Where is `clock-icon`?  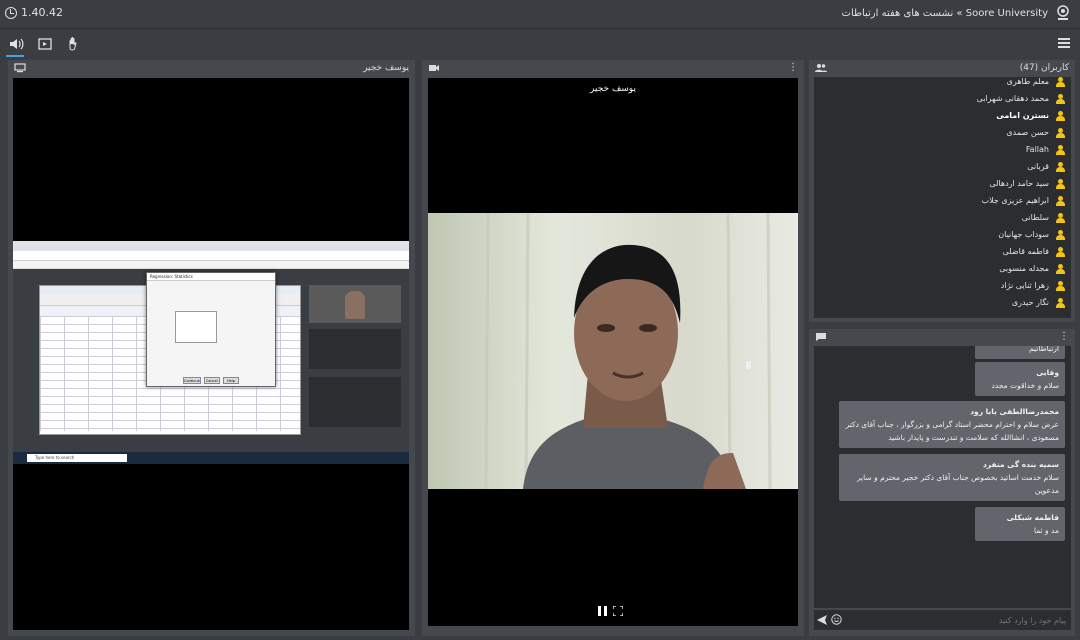 clock-icon is located at coordinates (11, 12).